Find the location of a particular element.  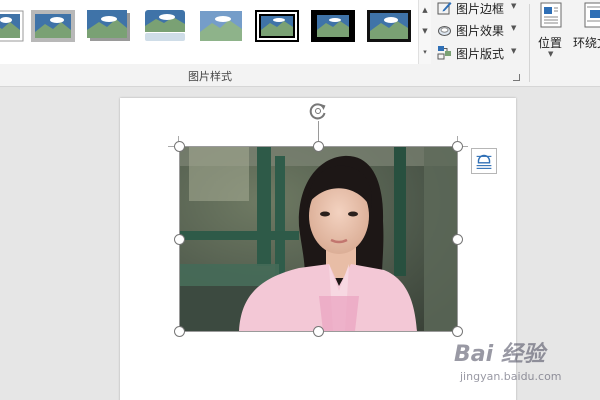

picture-effects-button: 图片效果 ▼ is located at coordinates (478, 30).